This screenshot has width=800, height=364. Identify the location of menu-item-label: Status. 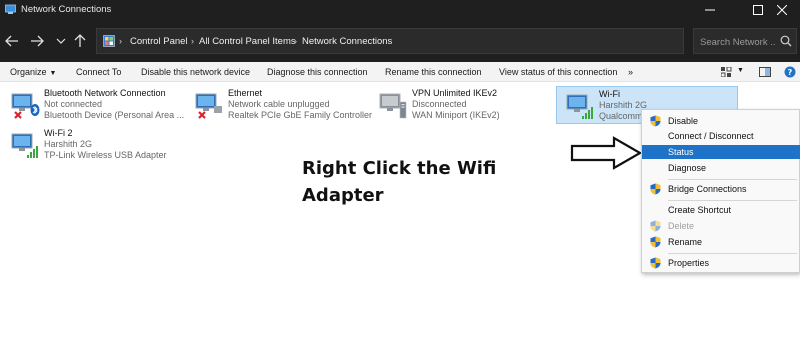
(681, 152).